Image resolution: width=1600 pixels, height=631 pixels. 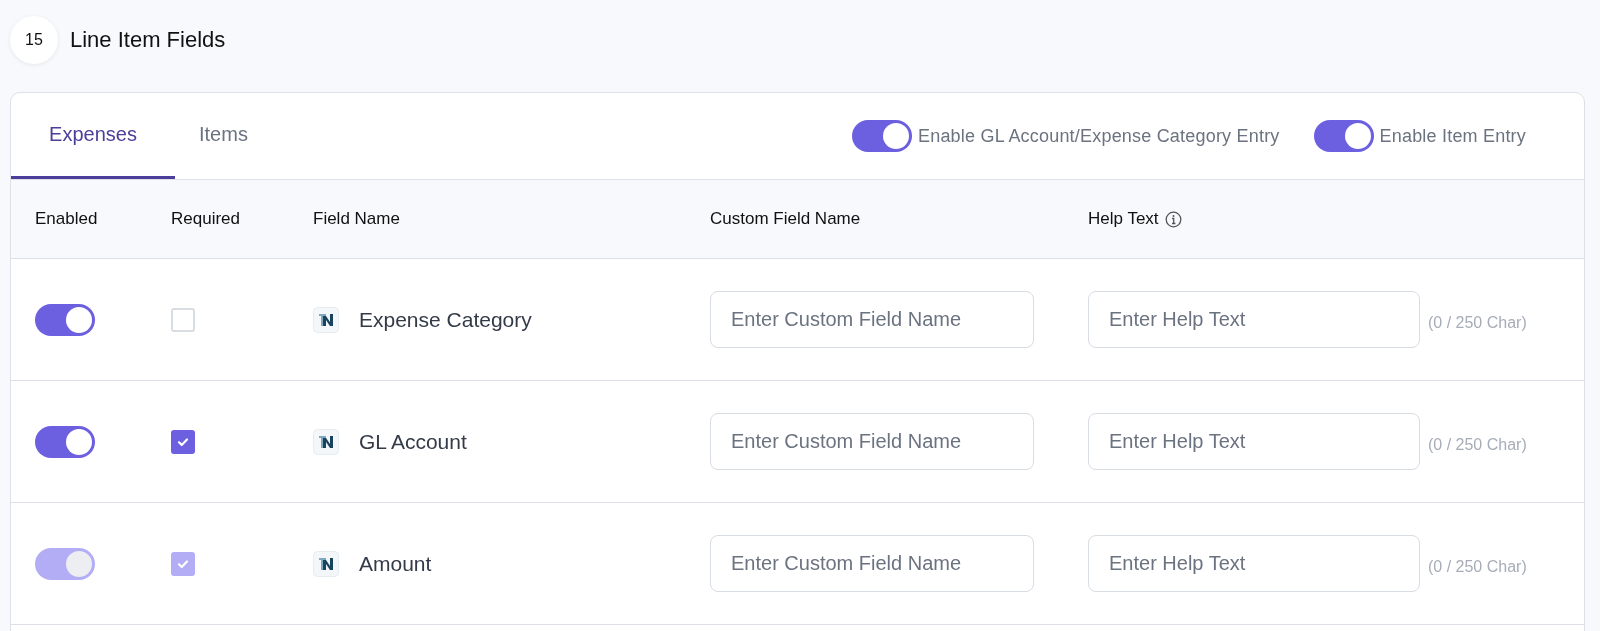 I want to click on tab: Items, so click(x=223, y=136).